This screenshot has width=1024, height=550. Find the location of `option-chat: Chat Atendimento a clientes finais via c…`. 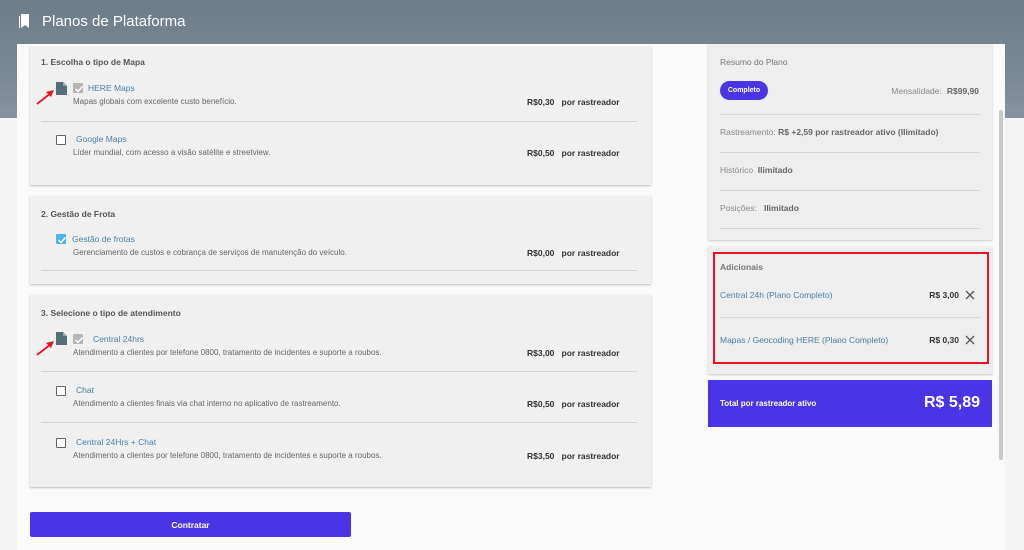

option-chat: Chat Atendimento a clientes finais via c… is located at coordinates (339, 398).